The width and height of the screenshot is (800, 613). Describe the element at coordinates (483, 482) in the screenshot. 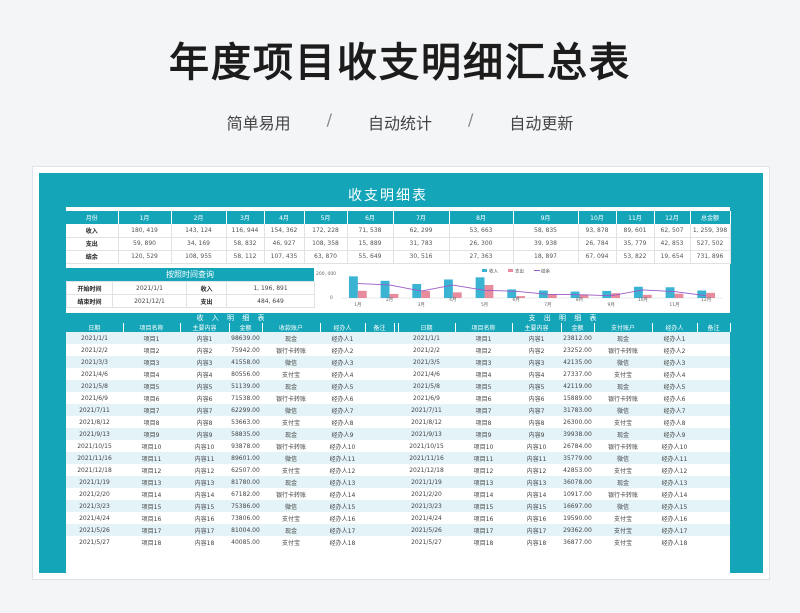

I see `expense-cell: 项目13` at that location.